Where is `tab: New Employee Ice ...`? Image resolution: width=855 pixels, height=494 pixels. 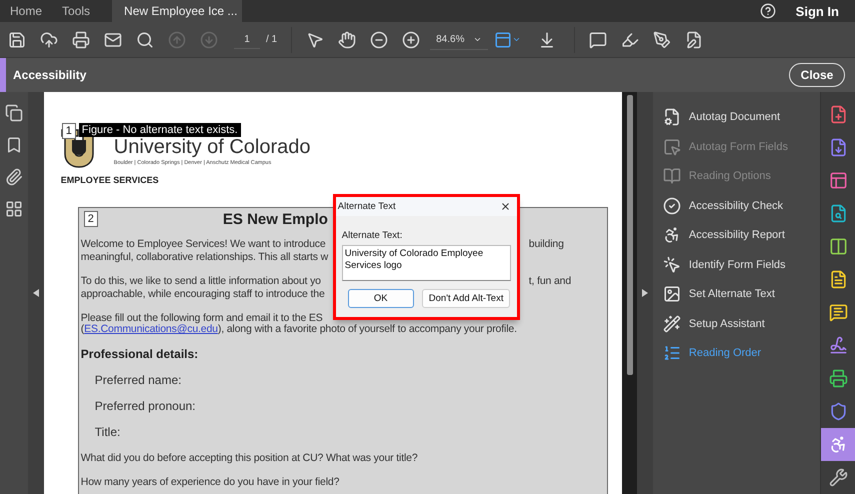 tab: New Employee Ice ... is located at coordinates (177, 11).